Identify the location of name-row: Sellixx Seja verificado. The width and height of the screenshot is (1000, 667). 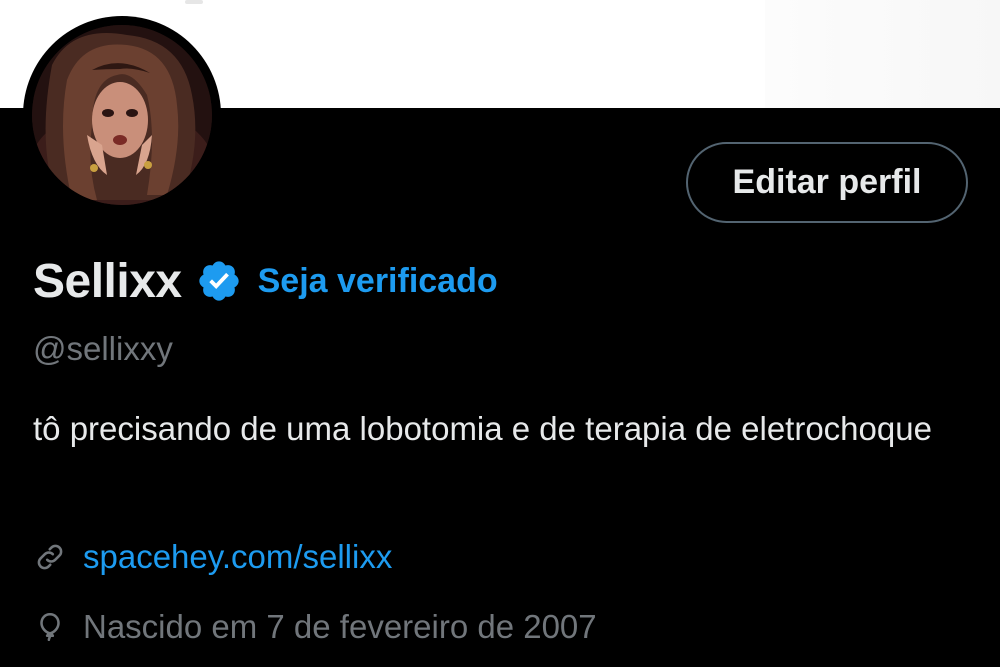
(265, 281).